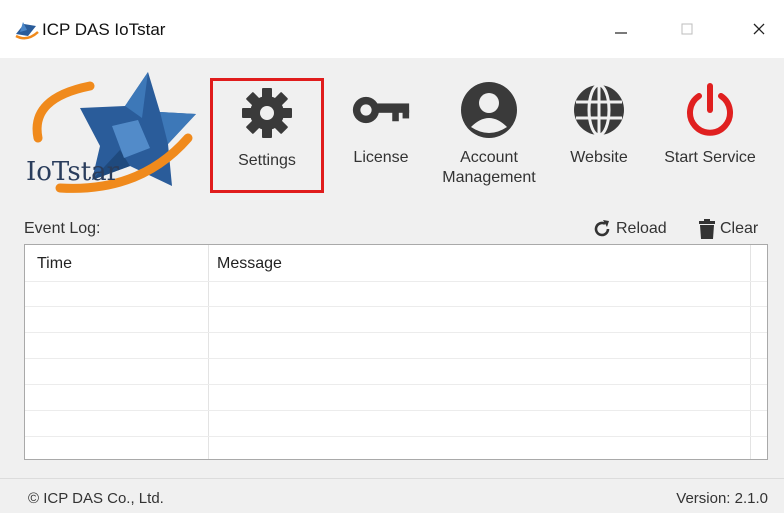  What do you see at coordinates (621, 33) in the screenshot?
I see `minimize-icon` at bounding box center [621, 33].